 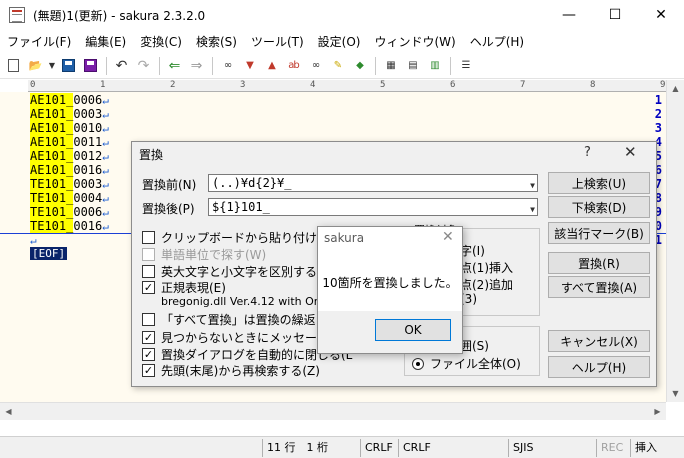 What do you see at coordinates (414, 41) in the screenshot?
I see `menu-window: ウィンドウ(W)` at bounding box center [414, 41].